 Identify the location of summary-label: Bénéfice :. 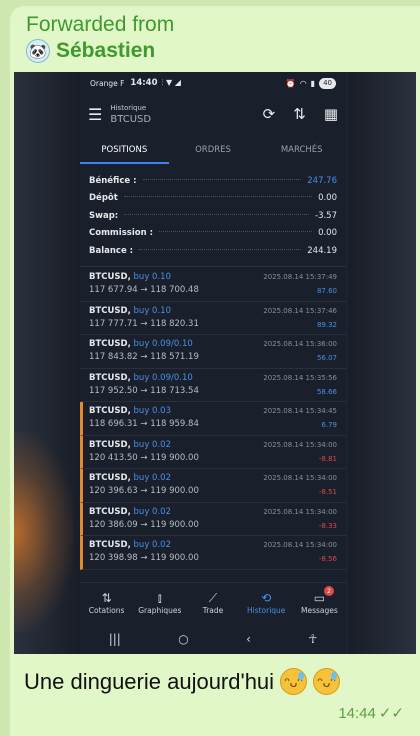
(113, 180).